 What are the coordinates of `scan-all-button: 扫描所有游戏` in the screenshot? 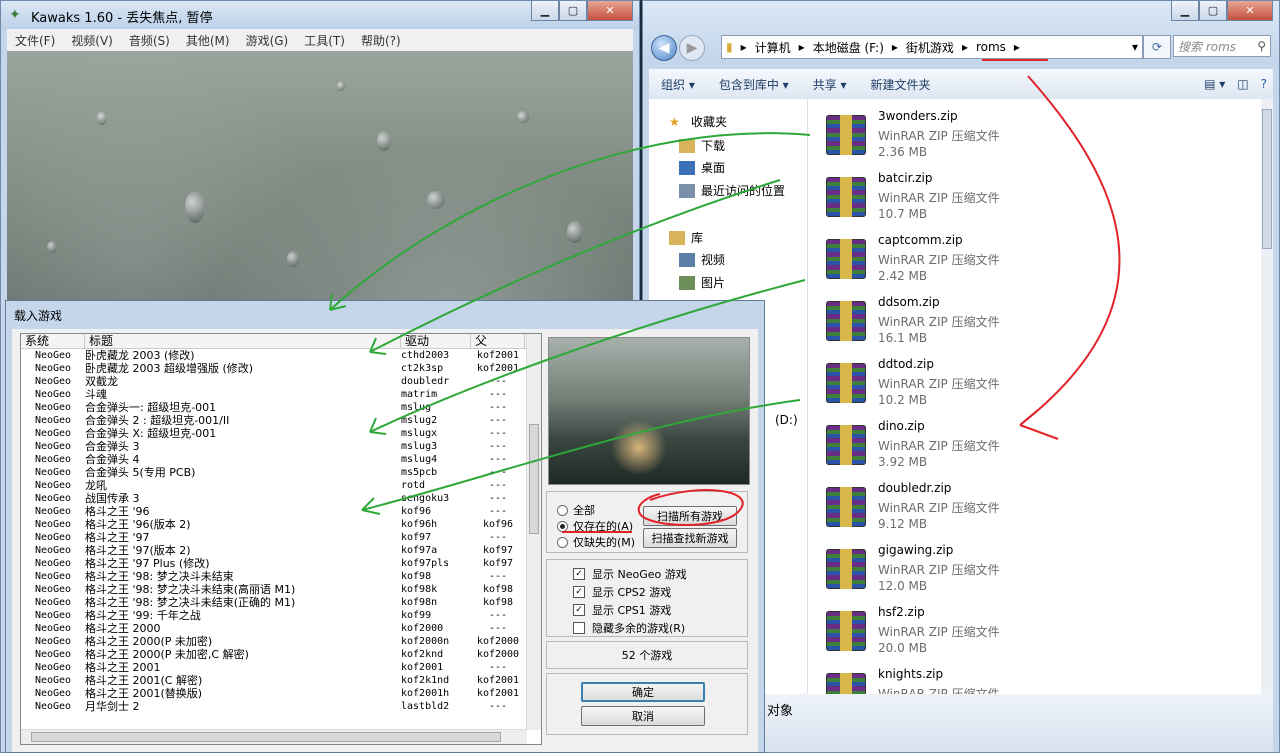 It's located at (690, 516).